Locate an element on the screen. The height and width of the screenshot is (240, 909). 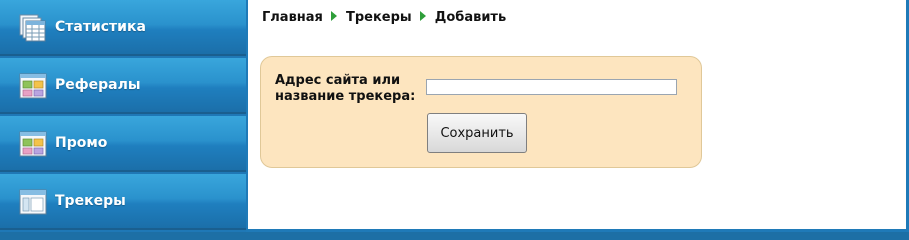
promo-grid-icon is located at coordinates (33, 144).